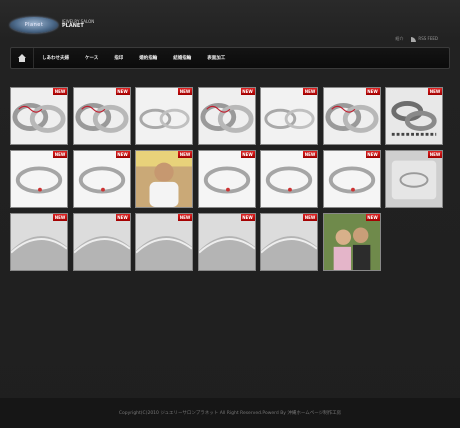 The height and width of the screenshot is (428, 460). I want to click on home-icon, so click(22, 58).